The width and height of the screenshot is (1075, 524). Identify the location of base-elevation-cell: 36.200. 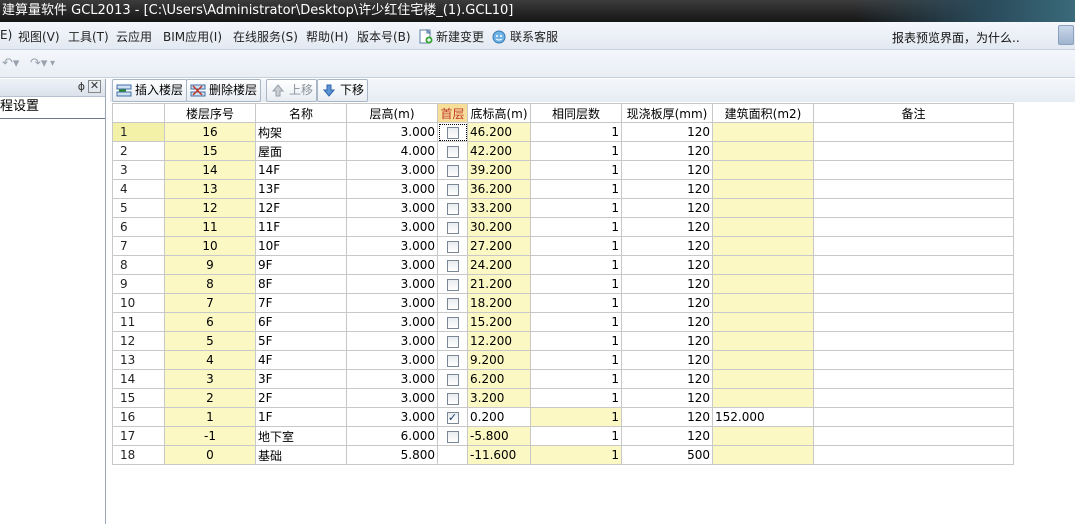
(499, 189).